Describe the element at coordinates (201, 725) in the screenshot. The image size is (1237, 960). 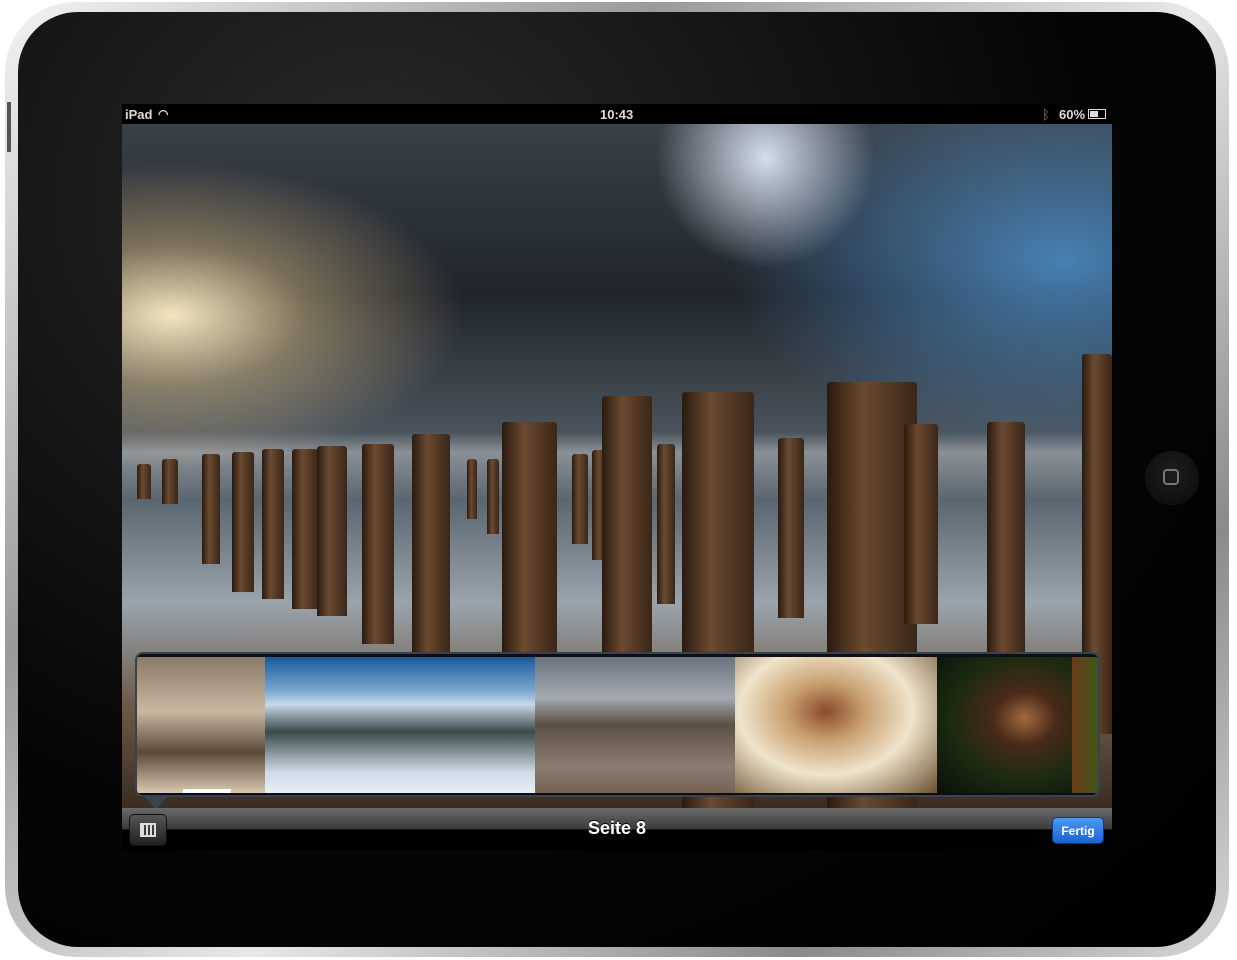
I see `thumbnail-castle-fog` at that location.